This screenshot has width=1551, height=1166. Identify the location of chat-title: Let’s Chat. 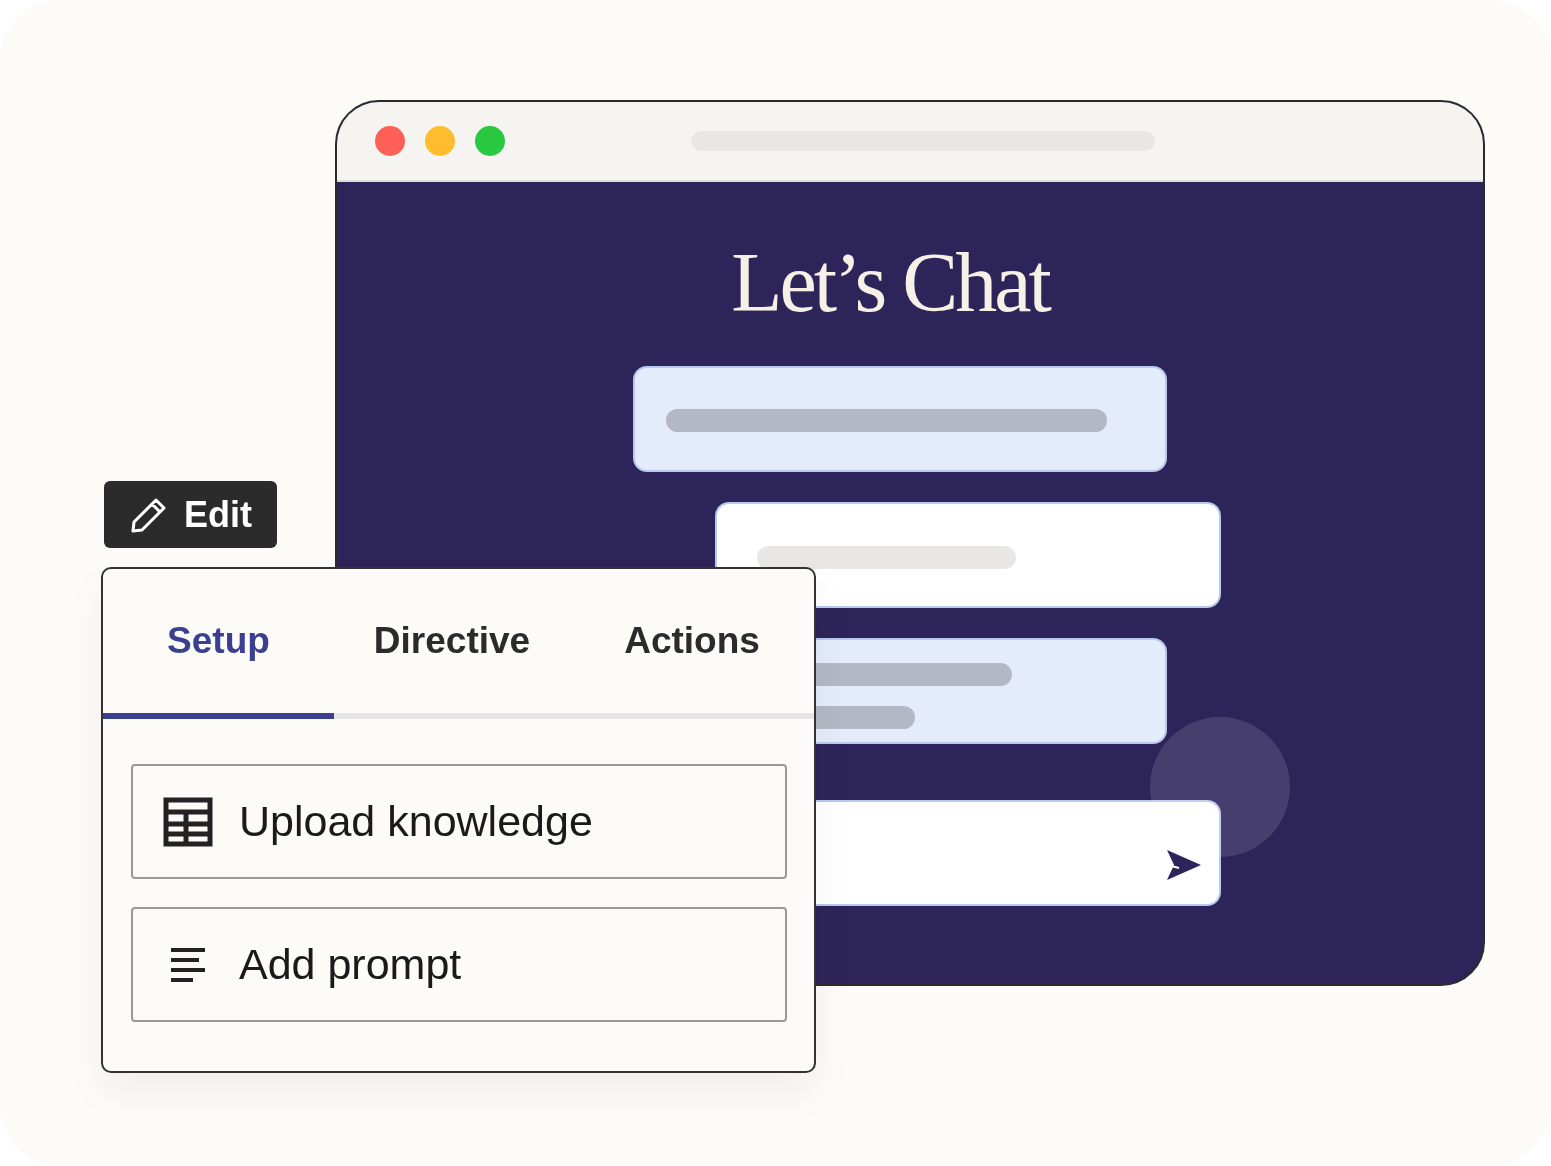
(890, 283).